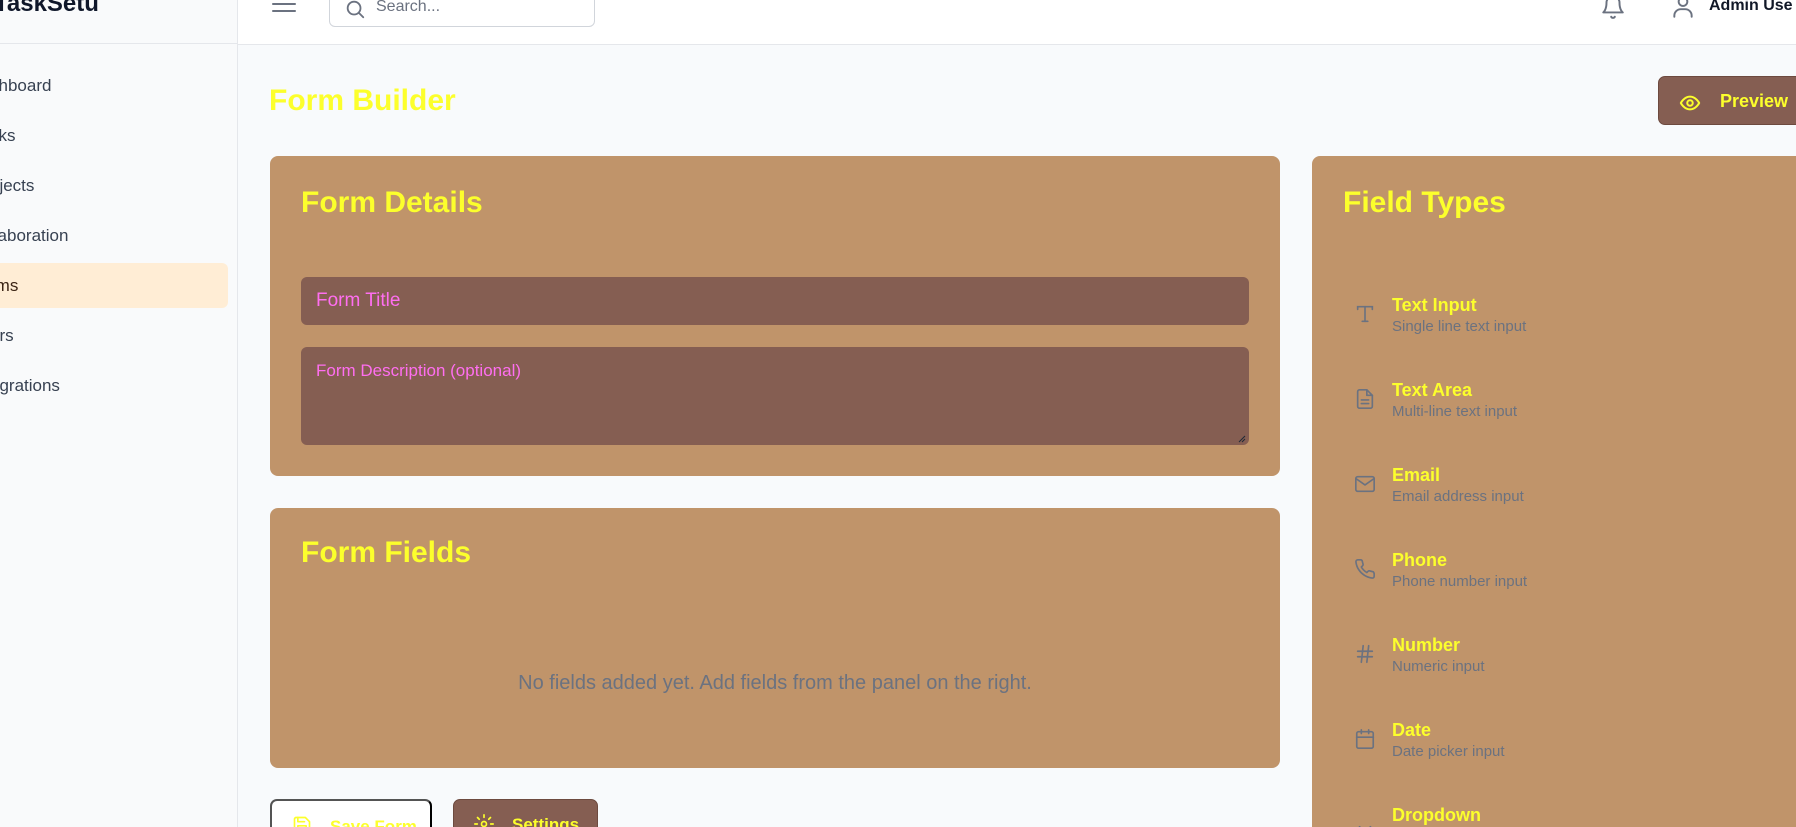 The height and width of the screenshot is (827, 1796). I want to click on field-type-description: Single line text input, so click(1459, 326).